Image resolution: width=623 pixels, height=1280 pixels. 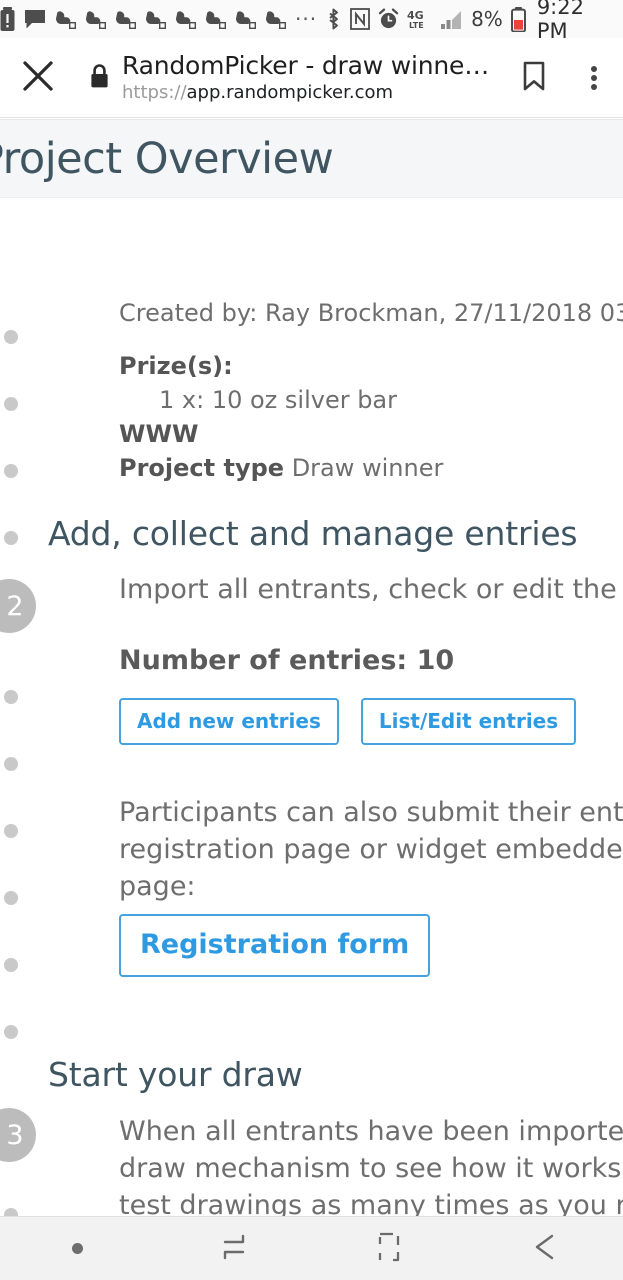 I want to click on registration-form-button: Registration form, so click(x=275, y=945).